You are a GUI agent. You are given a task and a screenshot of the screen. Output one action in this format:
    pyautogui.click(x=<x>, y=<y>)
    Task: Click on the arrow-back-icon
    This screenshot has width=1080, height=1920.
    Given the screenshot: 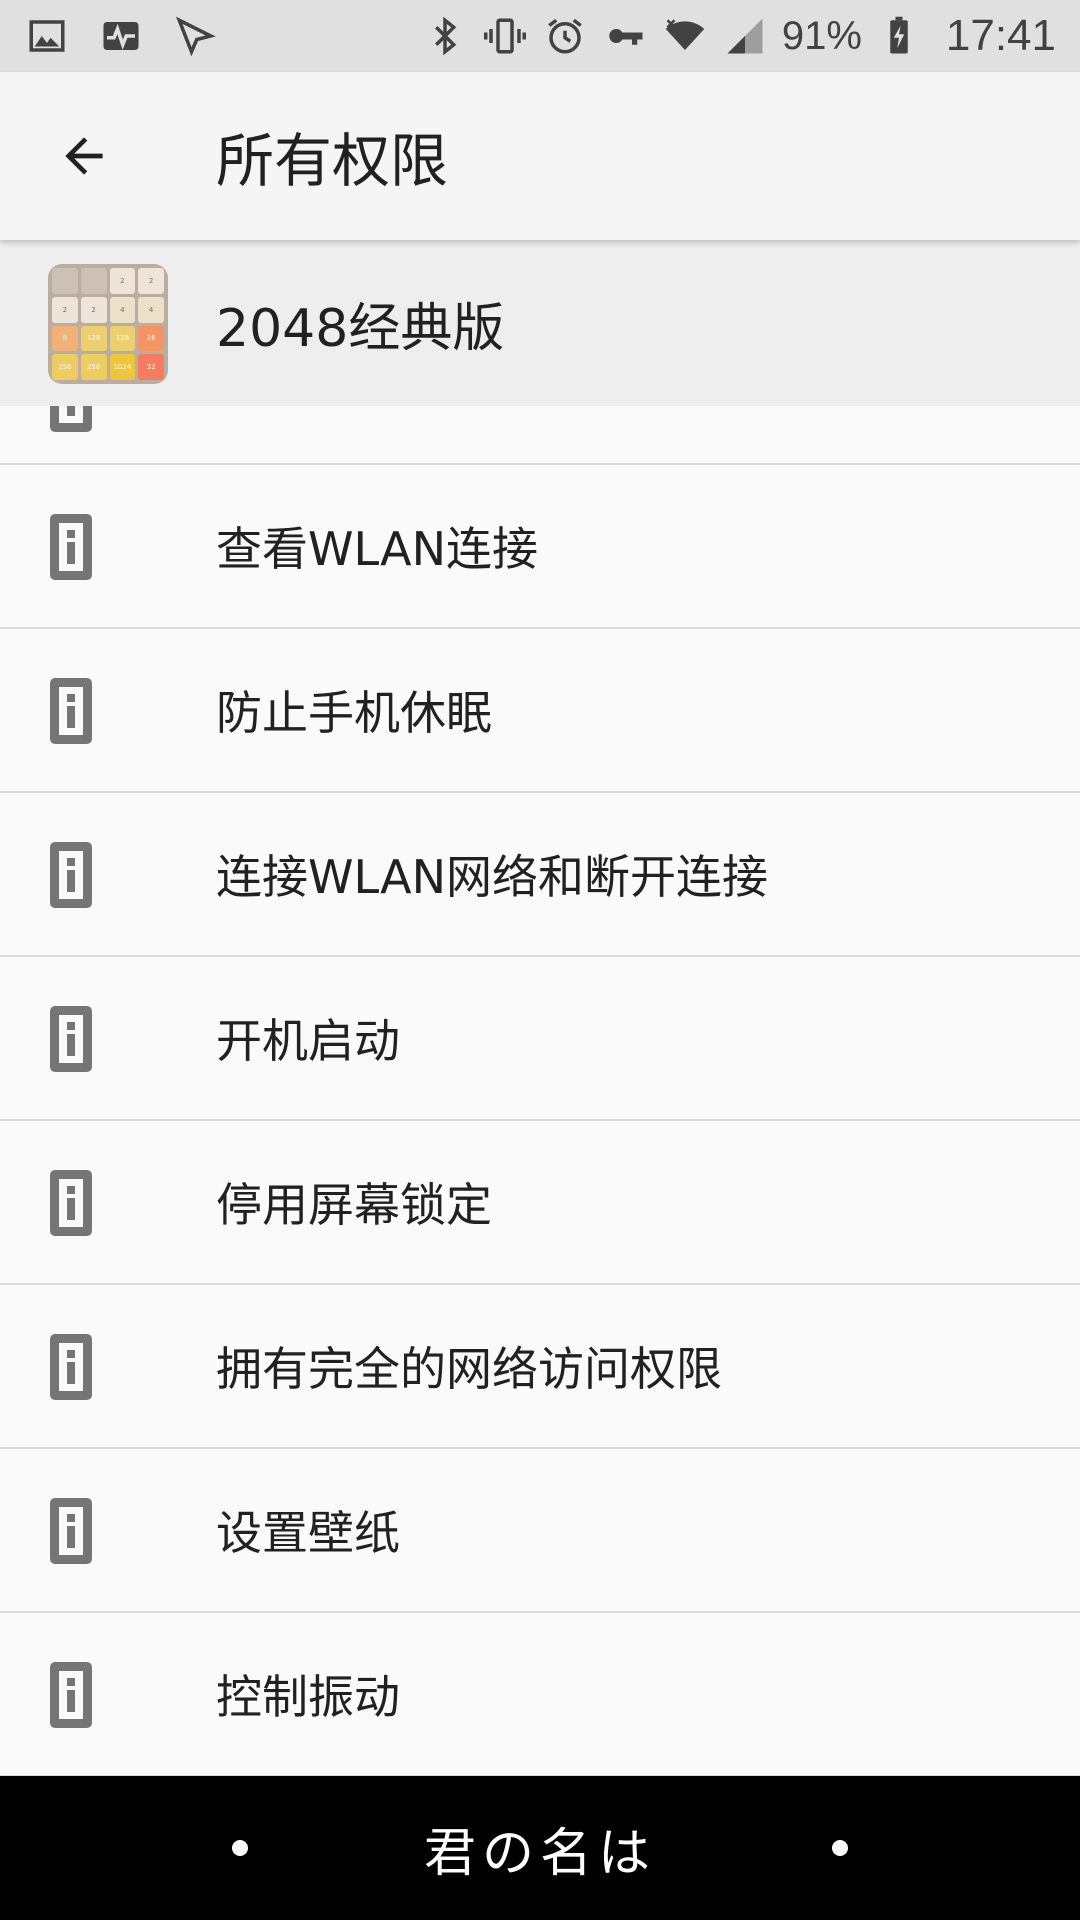 What is the action you would take?
    pyautogui.click(x=84, y=156)
    